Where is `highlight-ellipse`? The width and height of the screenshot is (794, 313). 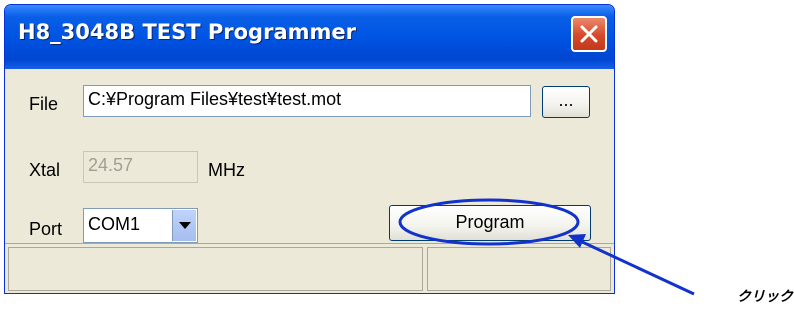
highlight-ellipse is located at coordinates (489, 222).